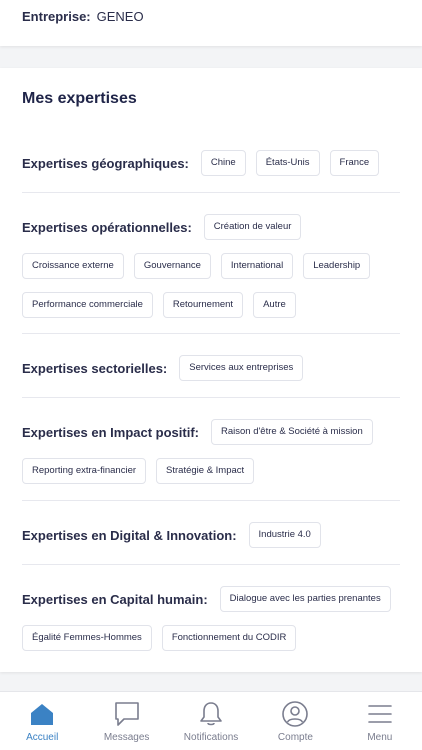 This screenshot has width=422, height=750. What do you see at coordinates (42, 737) in the screenshot?
I see `nav-label: Accueil` at bounding box center [42, 737].